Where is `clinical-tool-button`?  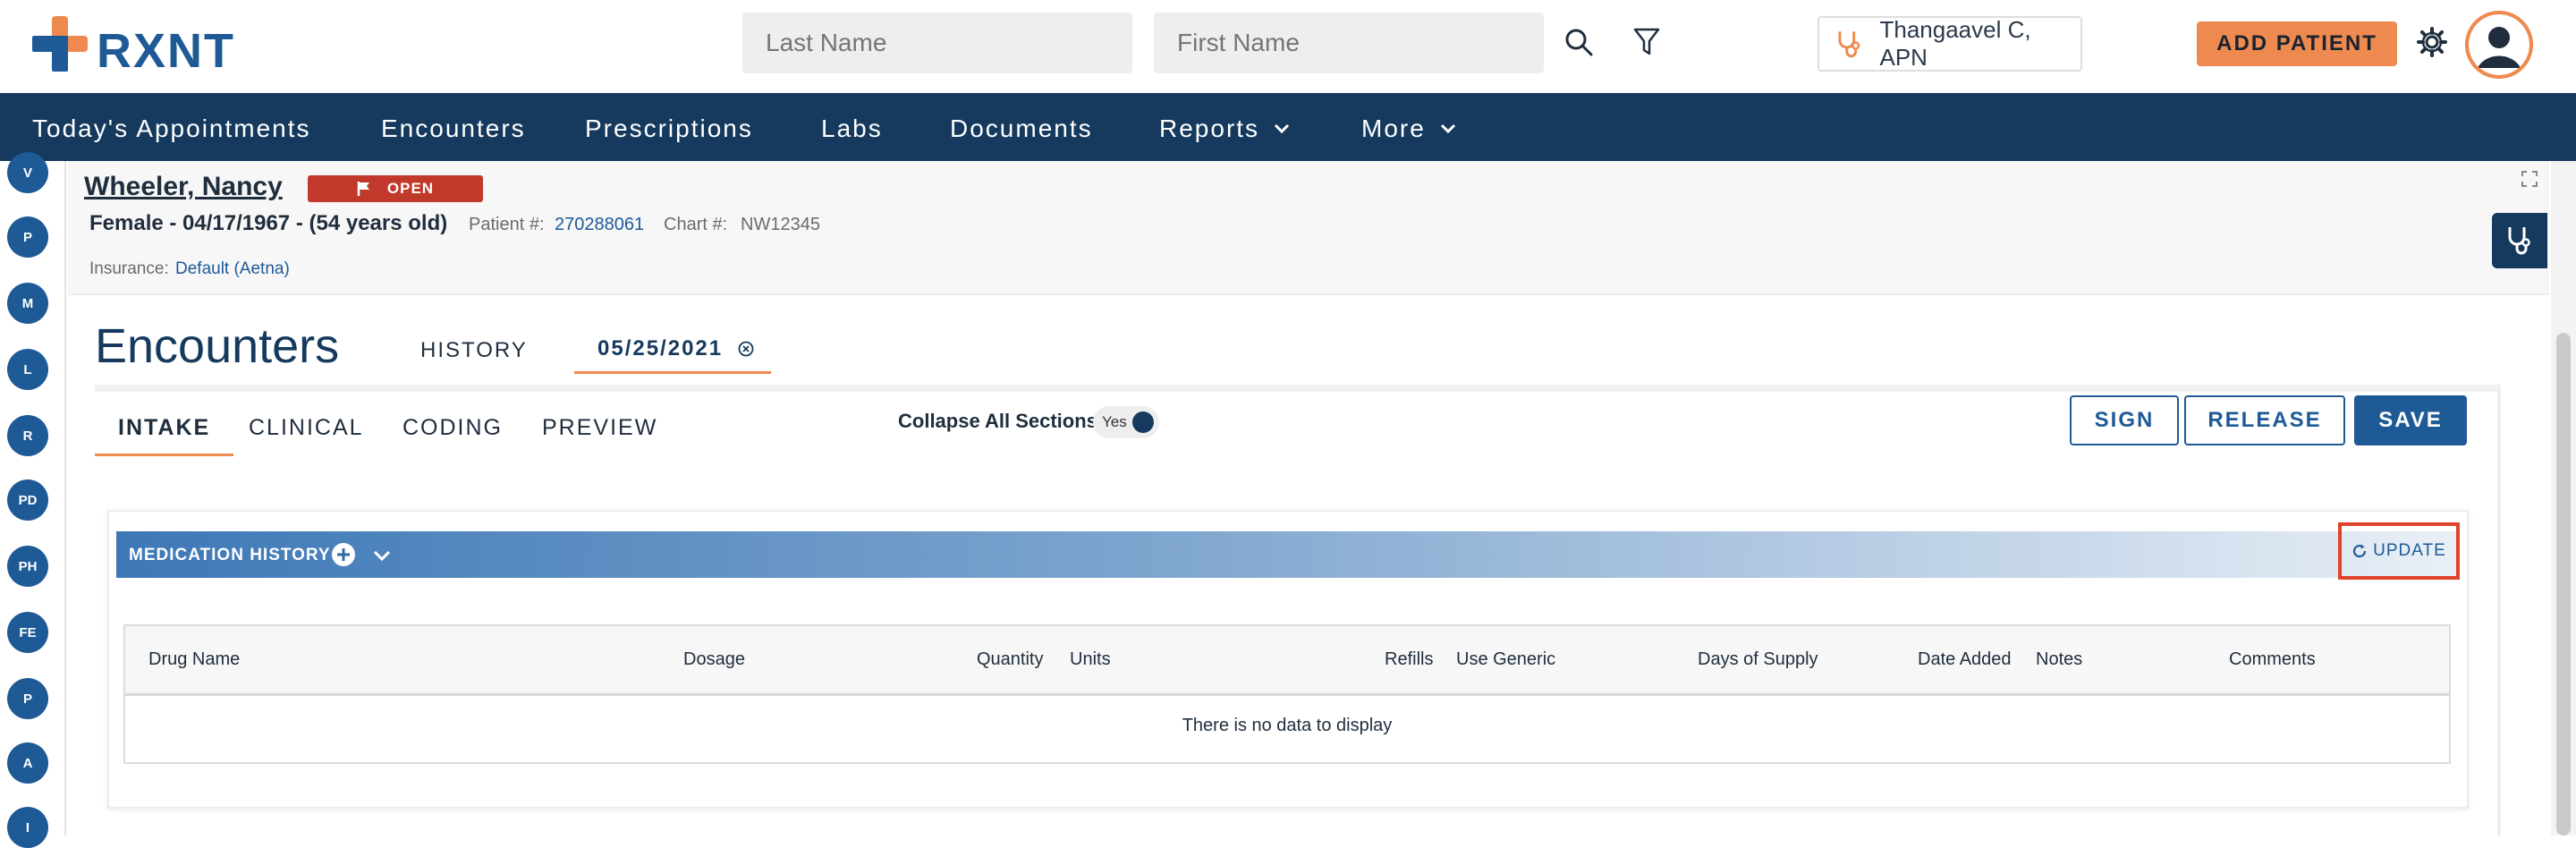 clinical-tool-button is located at coordinates (2519, 240).